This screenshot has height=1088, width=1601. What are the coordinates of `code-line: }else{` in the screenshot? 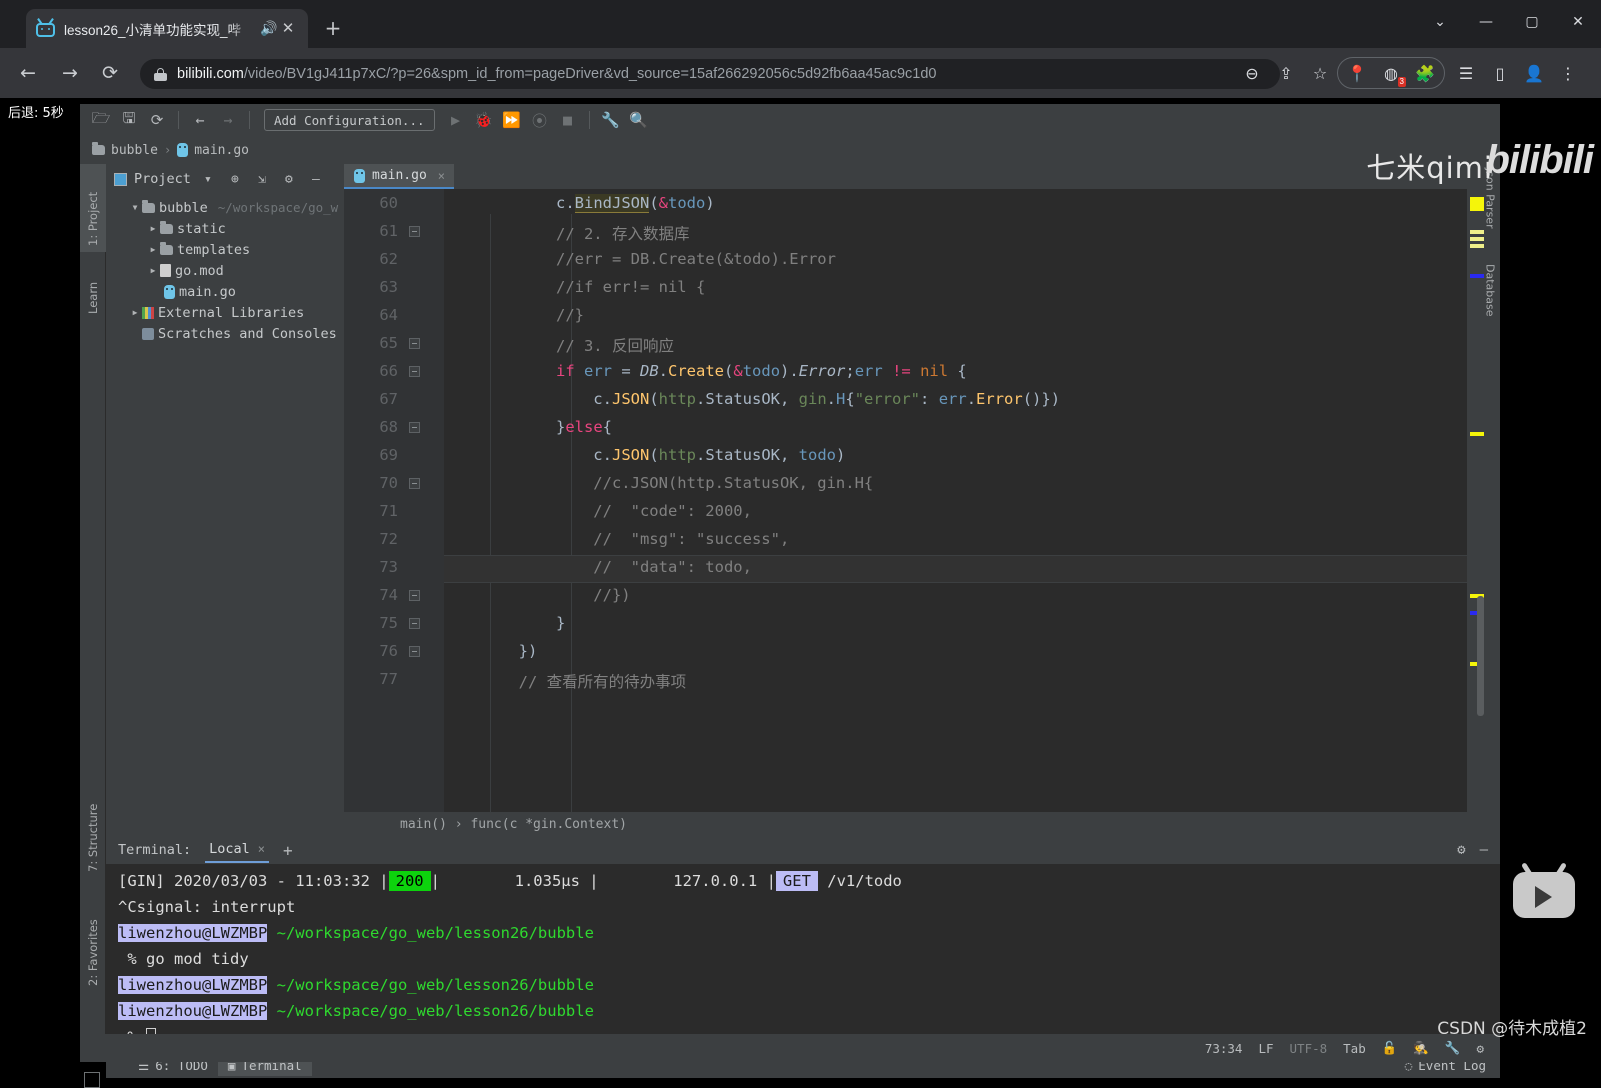 It's located at (528, 427).